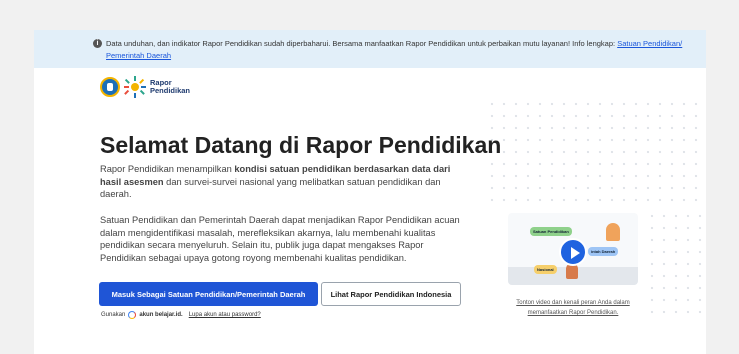 This screenshot has height=354, width=739. Describe the element at coordinates (551, 231) in the screenshot. I see `video-chip-satuan: Satuan Pendidikan` at that location.